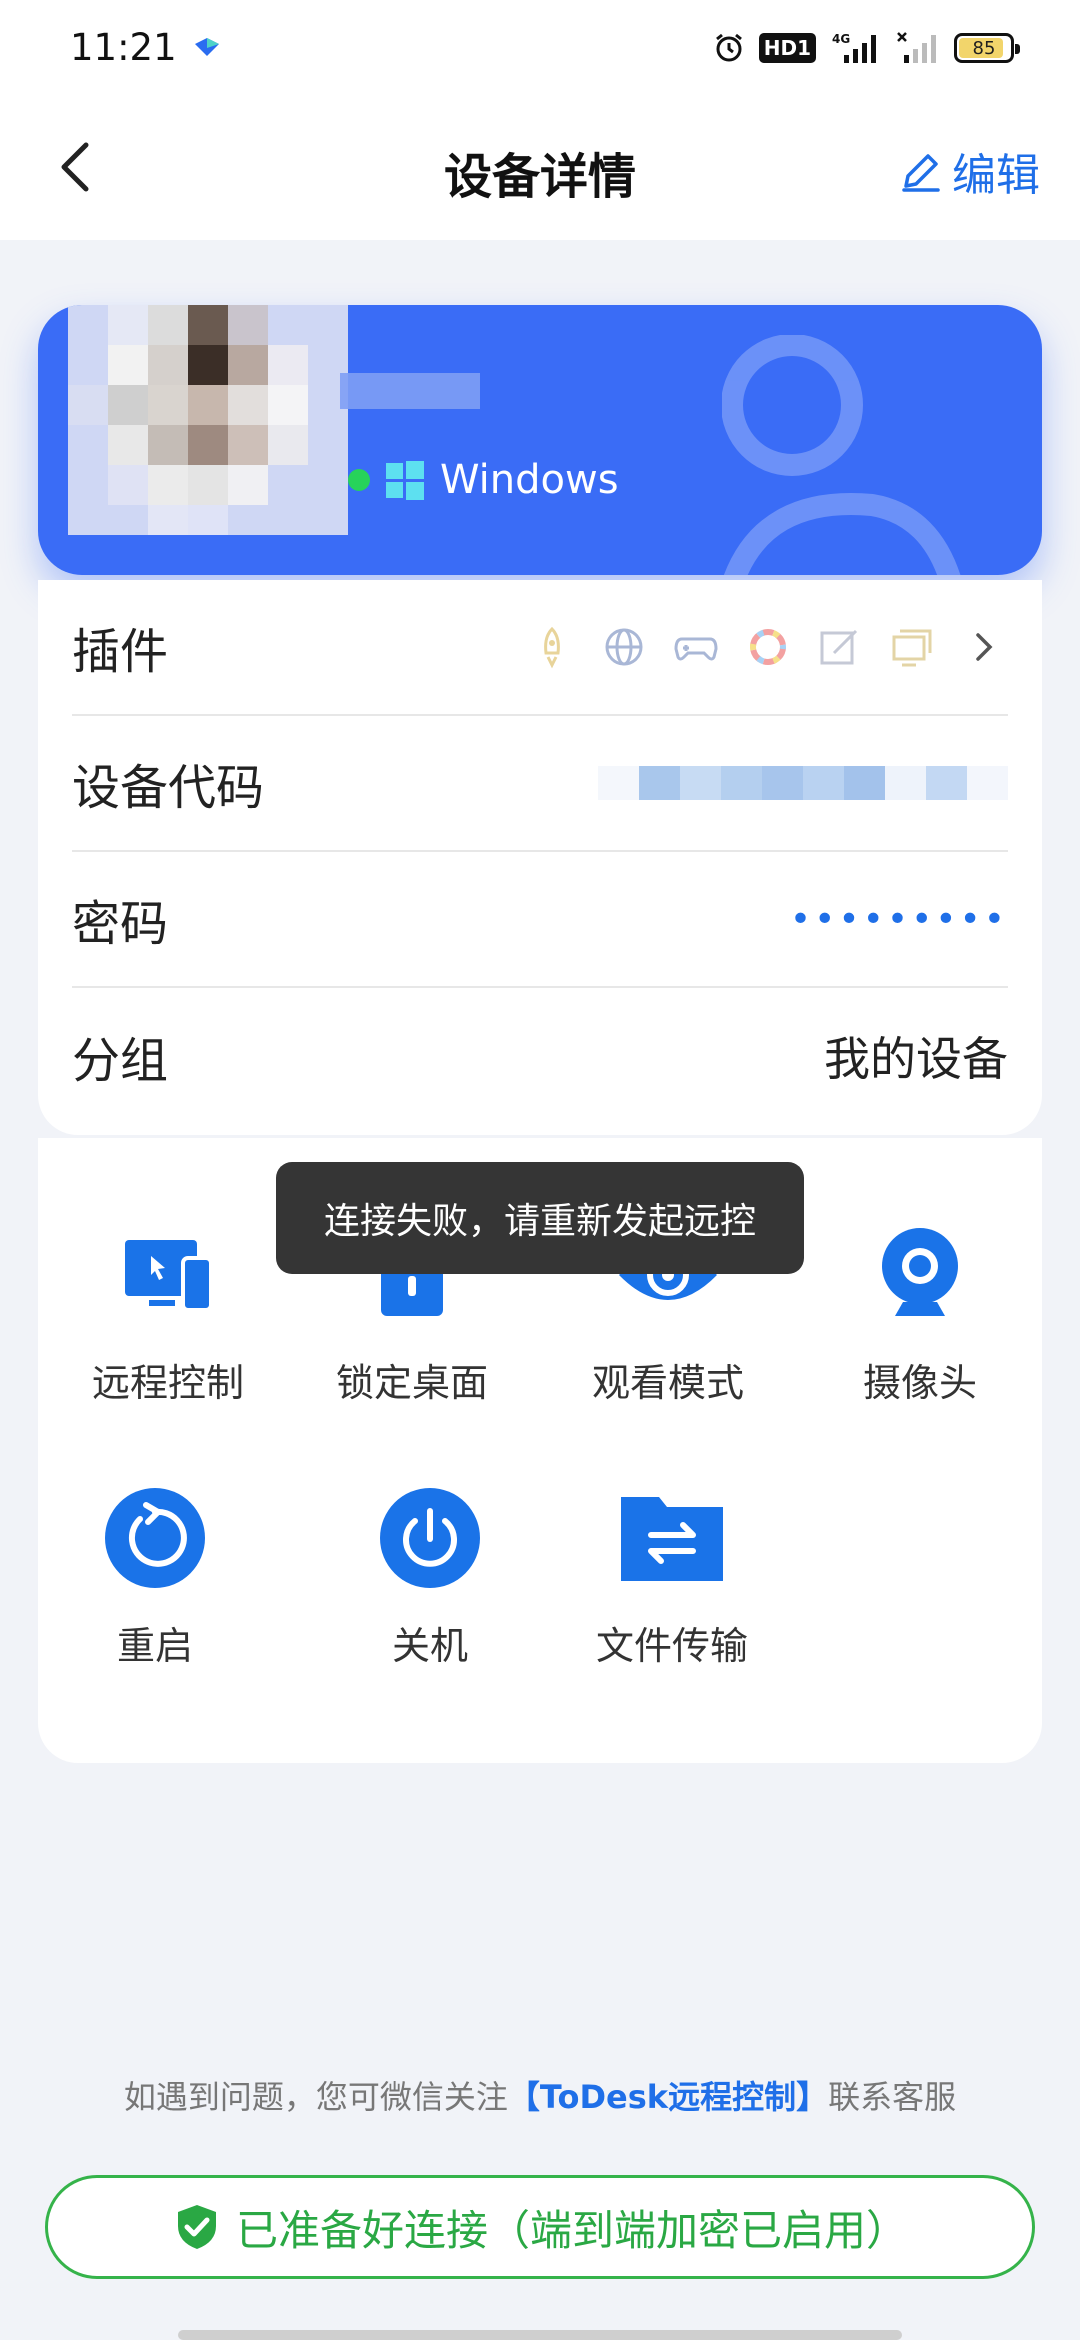 The height and width of the screenshot is (2340, 1080). I want to click on remote-control-icon, so click(169, 1276).